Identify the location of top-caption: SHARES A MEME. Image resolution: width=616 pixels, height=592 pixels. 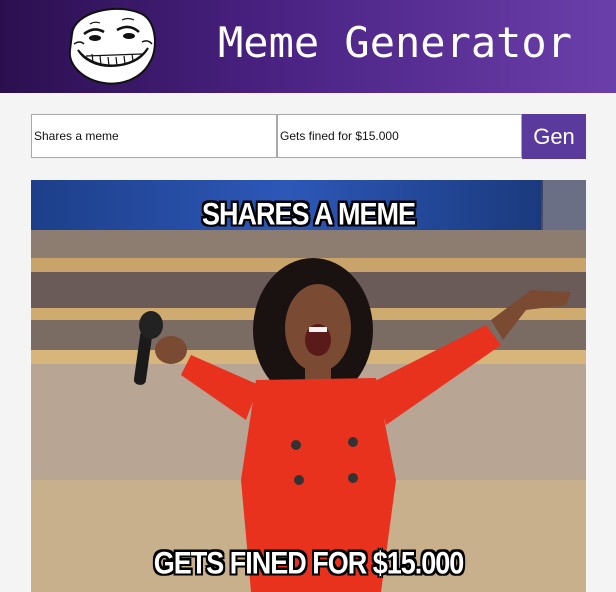
(308, 214).